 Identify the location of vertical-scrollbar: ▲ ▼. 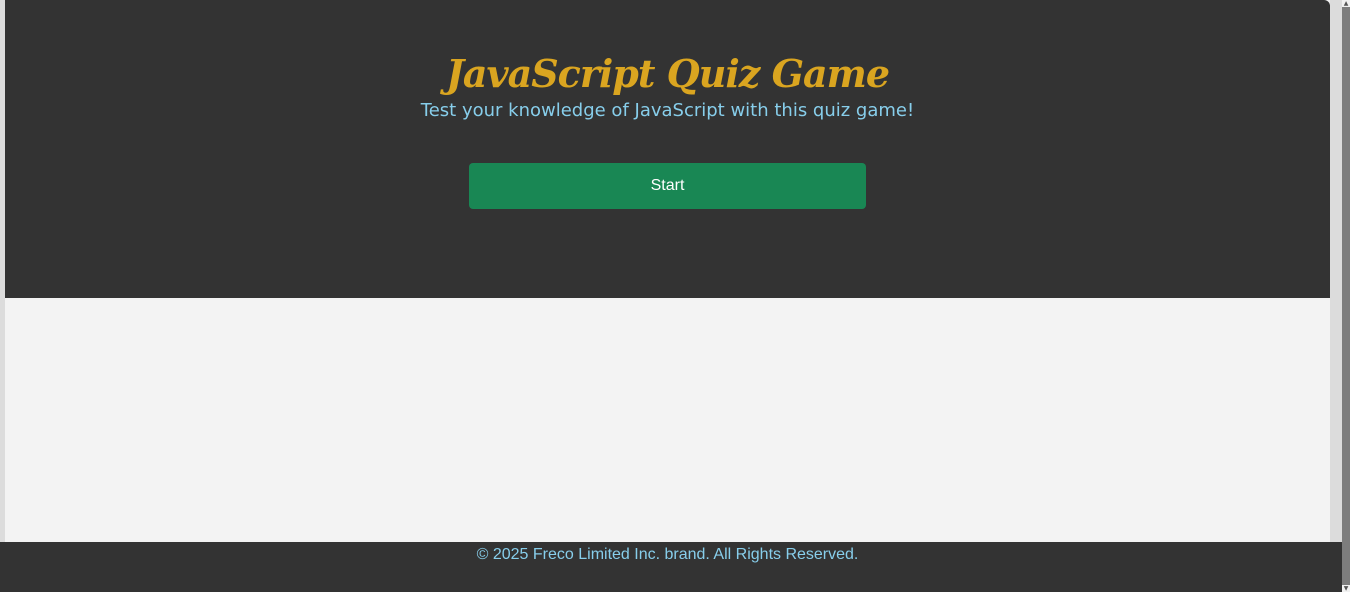
(1346, 296).